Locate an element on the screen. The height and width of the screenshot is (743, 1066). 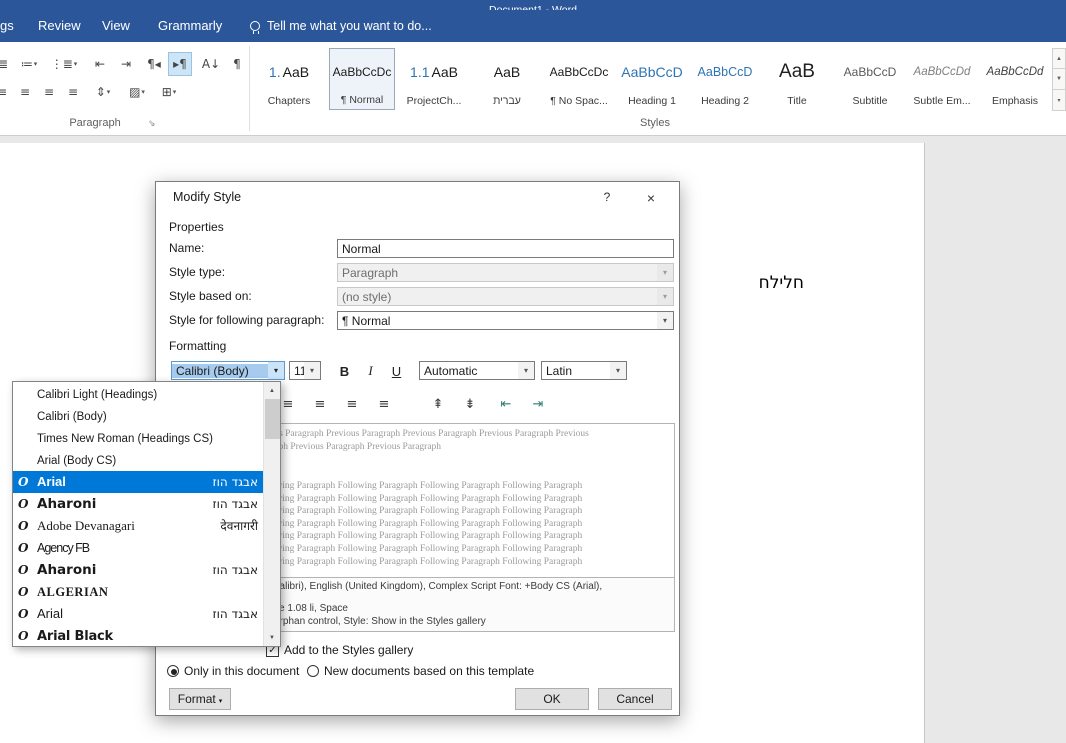
document-text: חלילח is located at coordinates (774, 283).